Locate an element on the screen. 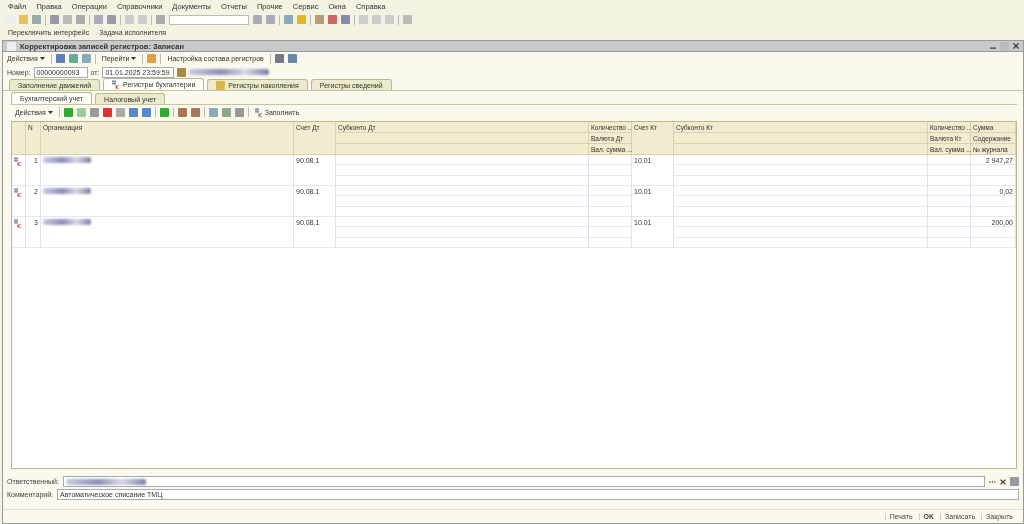 The width and height of the screenshot is (1024, 524). responsible-field is located at coordinates (524, 481).